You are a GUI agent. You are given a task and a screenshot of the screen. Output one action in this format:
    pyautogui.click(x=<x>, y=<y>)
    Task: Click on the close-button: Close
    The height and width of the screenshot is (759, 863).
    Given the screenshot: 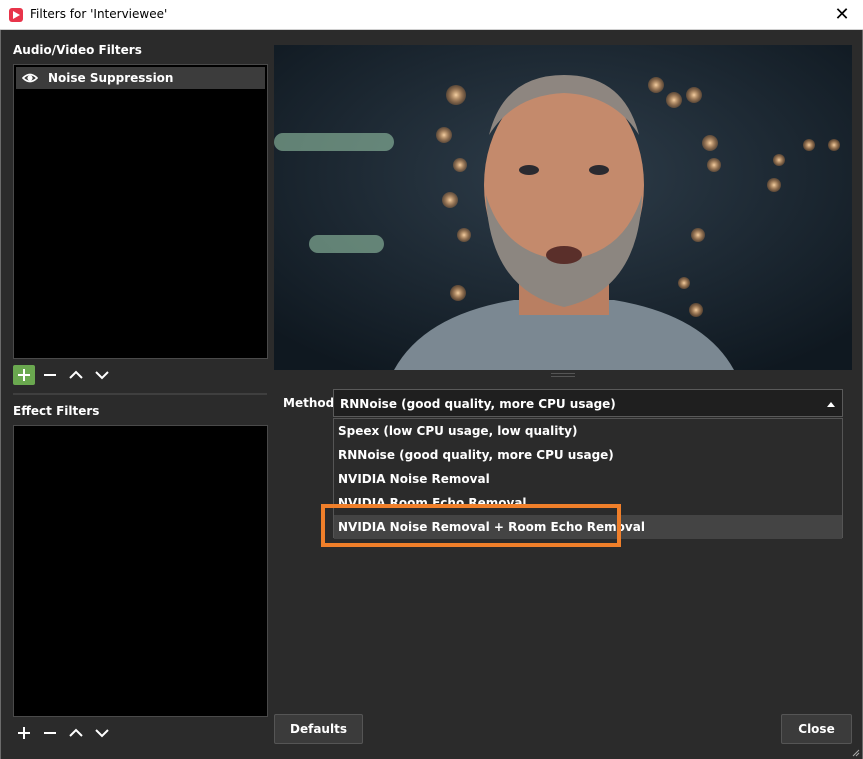 What is the action you would take?
    pyautogui.click(x=816, y=729)
    